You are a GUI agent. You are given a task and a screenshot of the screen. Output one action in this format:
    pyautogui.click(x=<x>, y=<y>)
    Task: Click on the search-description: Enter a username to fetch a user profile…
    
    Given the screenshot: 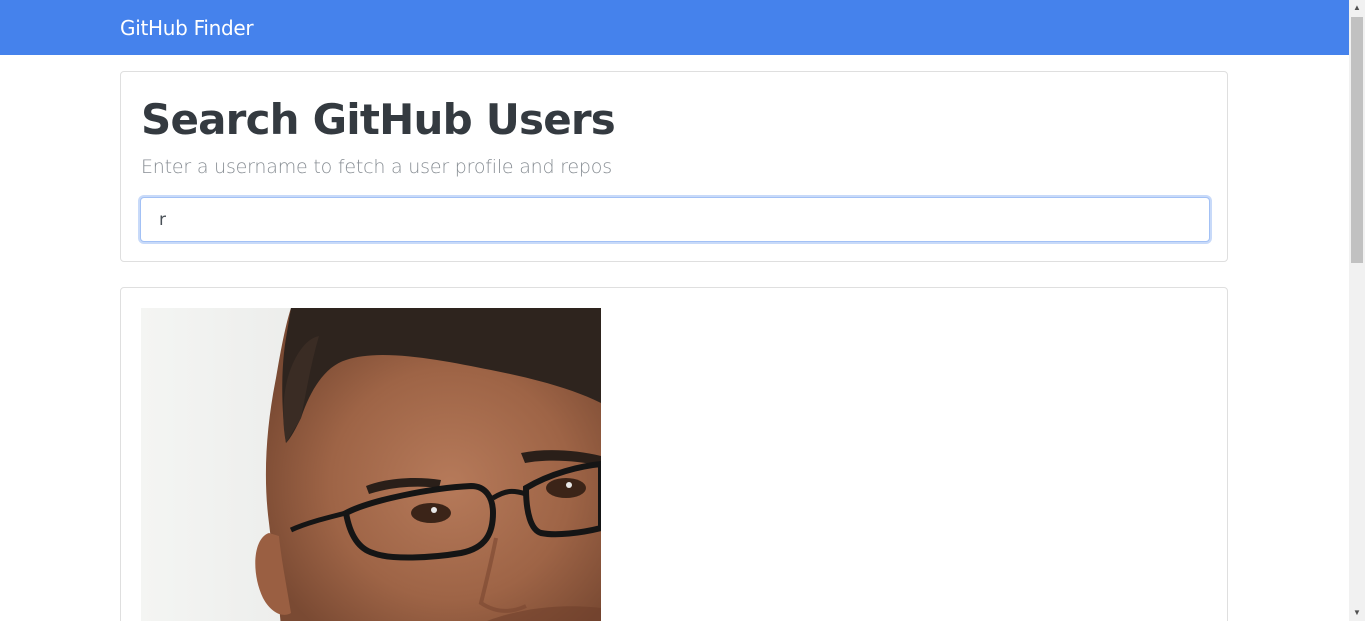 What is the action you would take?
    pyautogui.click(x=376, y=167)
    